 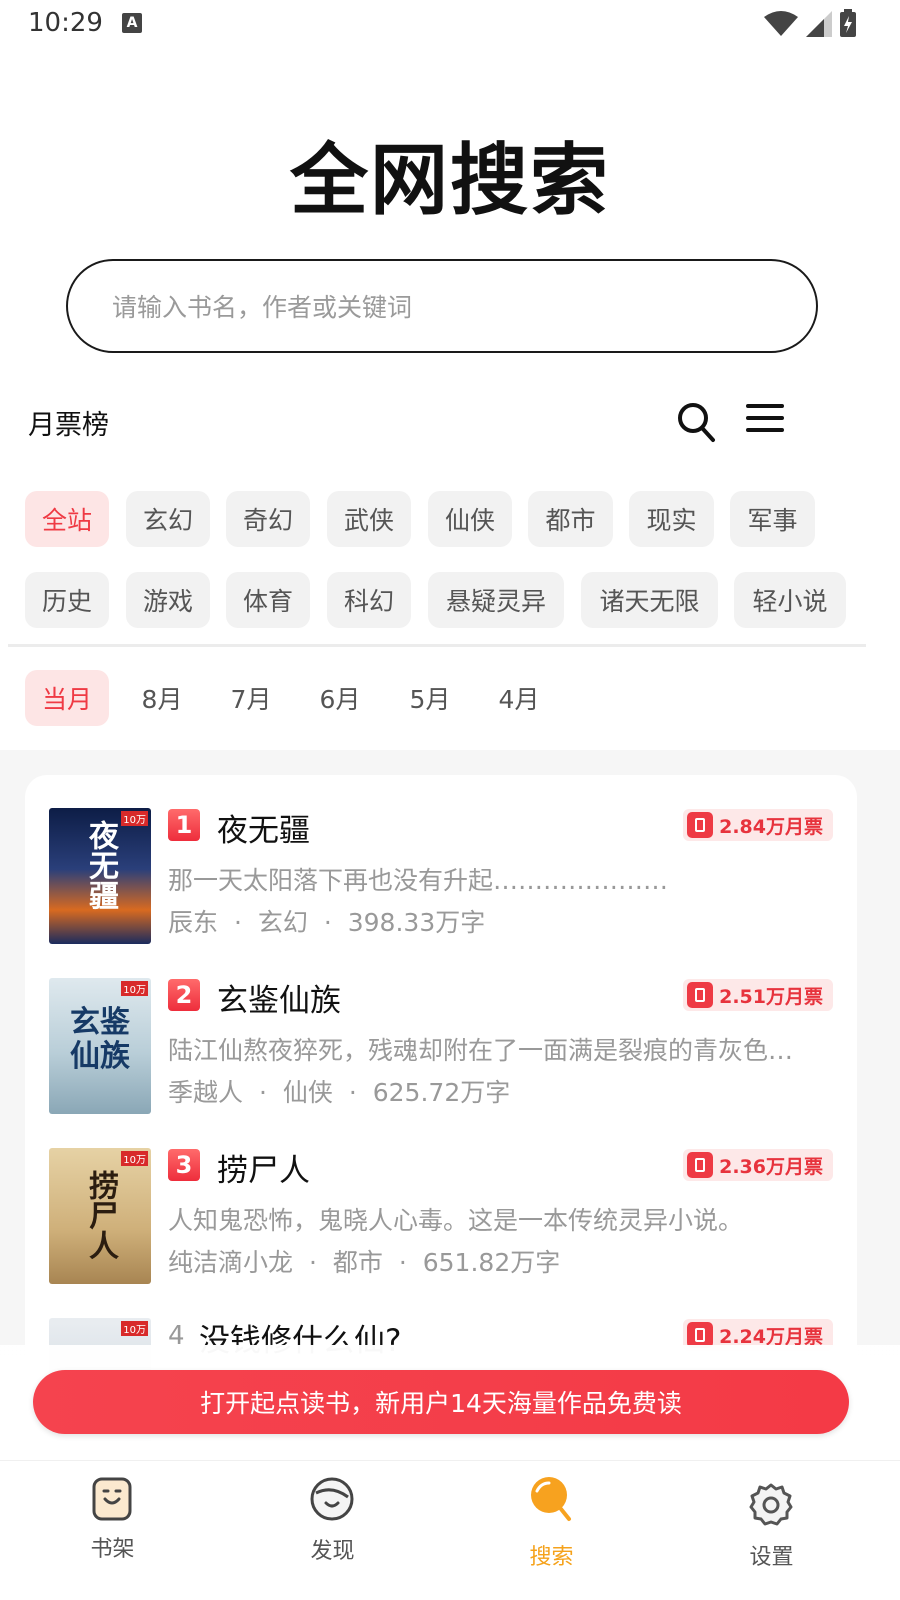 I want to click on tab-label: 发现, so click(x=332, y=1551).